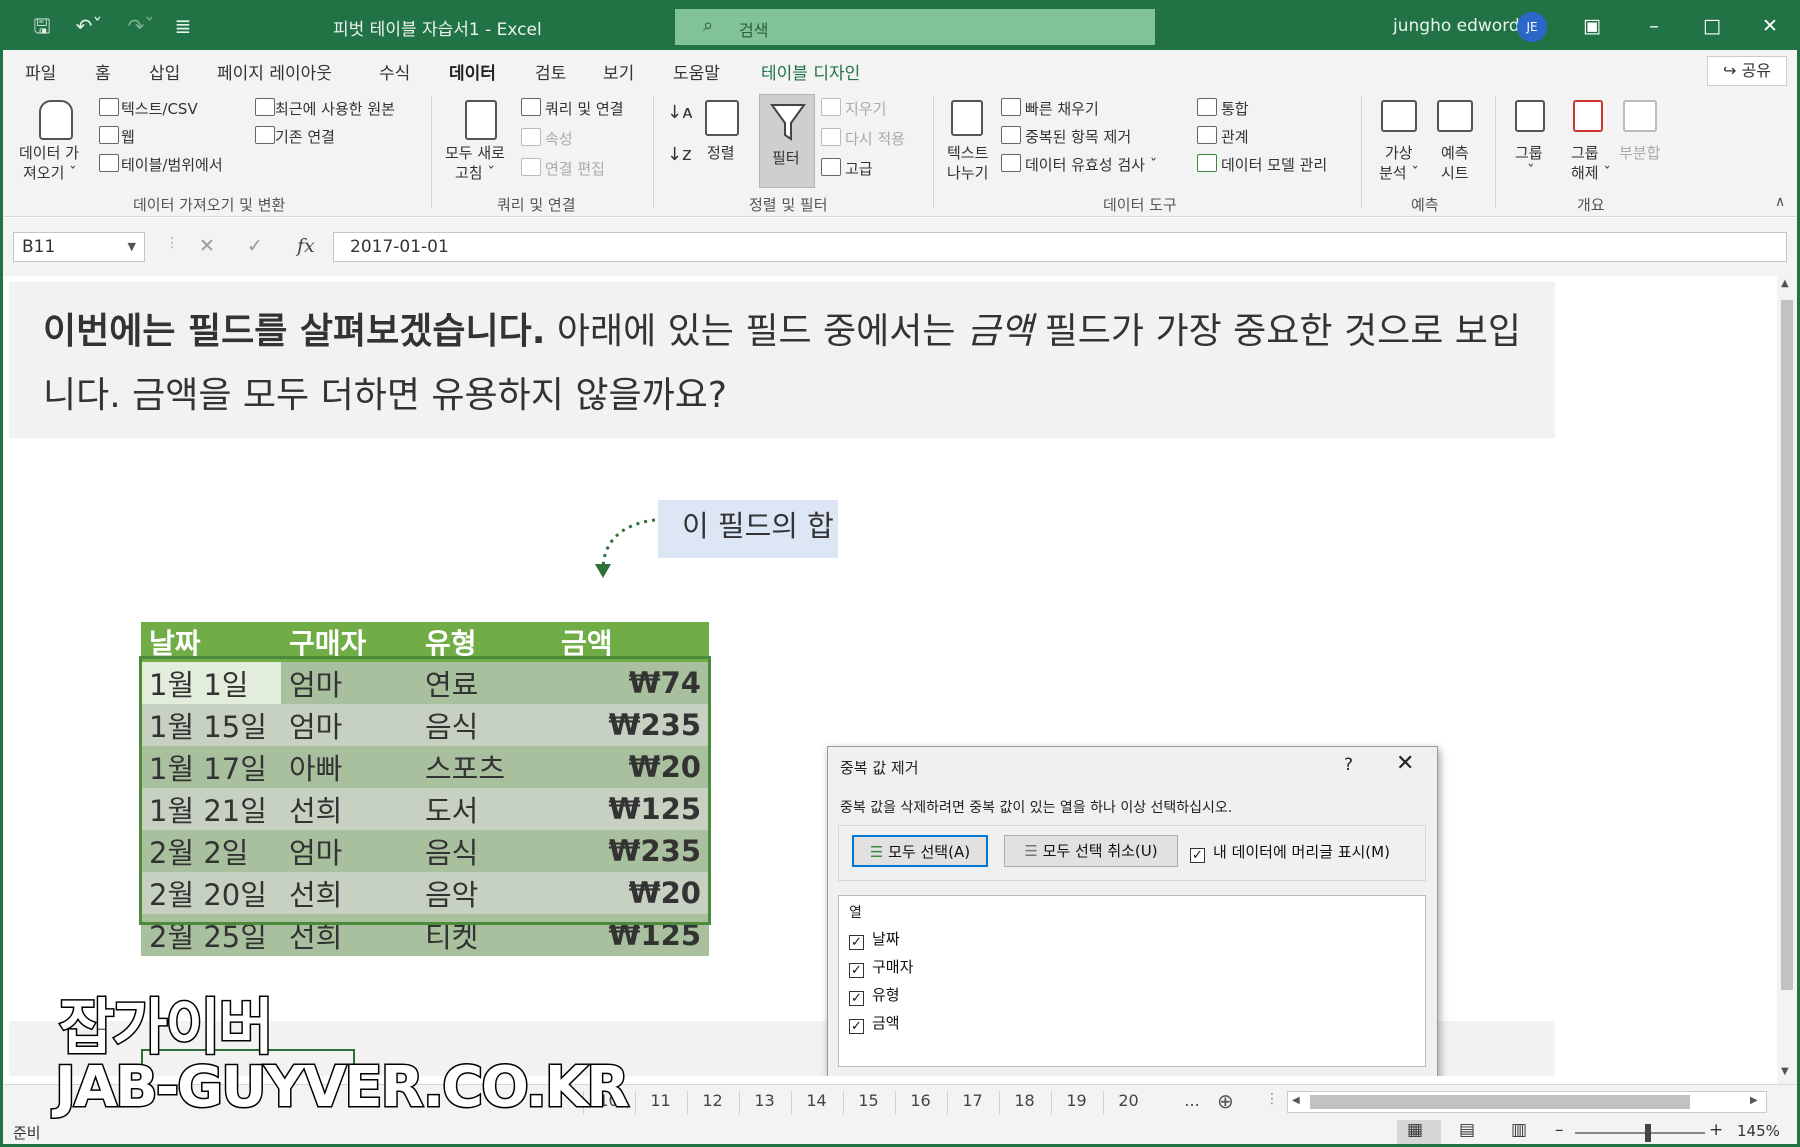 The width and height of the screenshot is (1800, 1147). Describe the element at coordinates (1132, 981) in the screenshot. I see `column-list: 열 ✓ 날짜 ✓ 구매자 ✓ 유형 ✓ 금액` at that location.